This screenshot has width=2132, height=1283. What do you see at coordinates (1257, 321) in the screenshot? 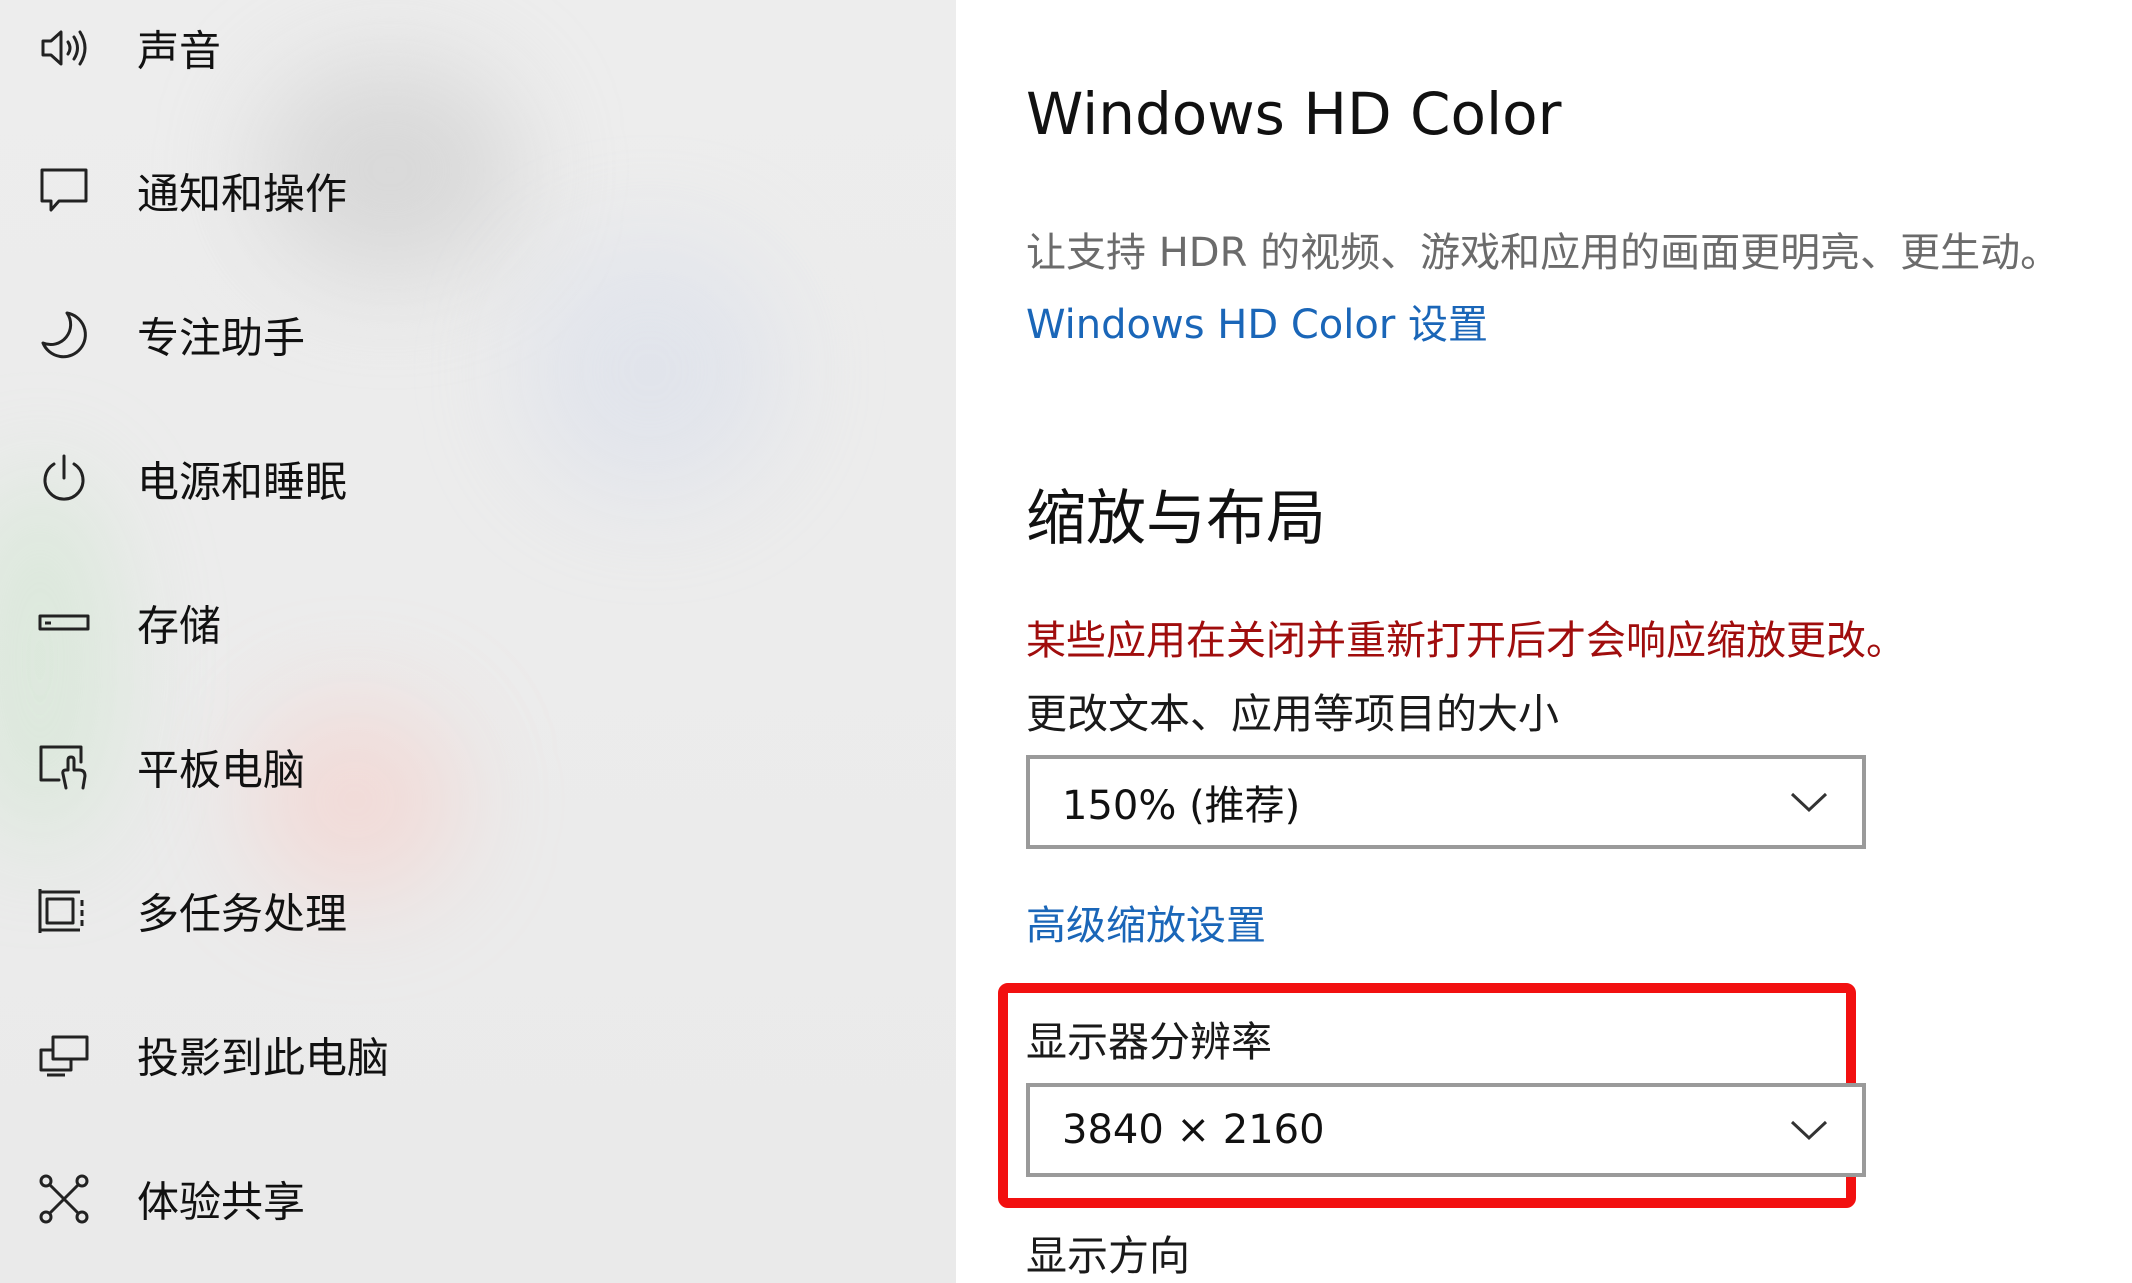
I see `hd-color-settings-link: Windows HD Color 设置` at bounding box center [1257, 321].